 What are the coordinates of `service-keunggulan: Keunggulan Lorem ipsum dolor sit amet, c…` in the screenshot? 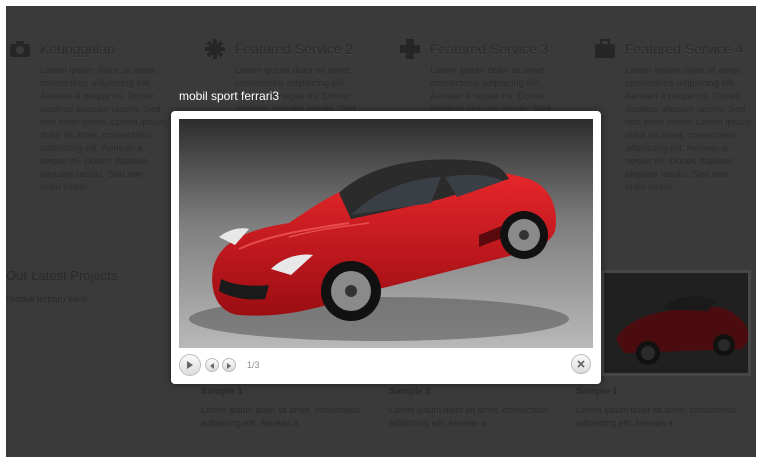 It's located at (98, 116).